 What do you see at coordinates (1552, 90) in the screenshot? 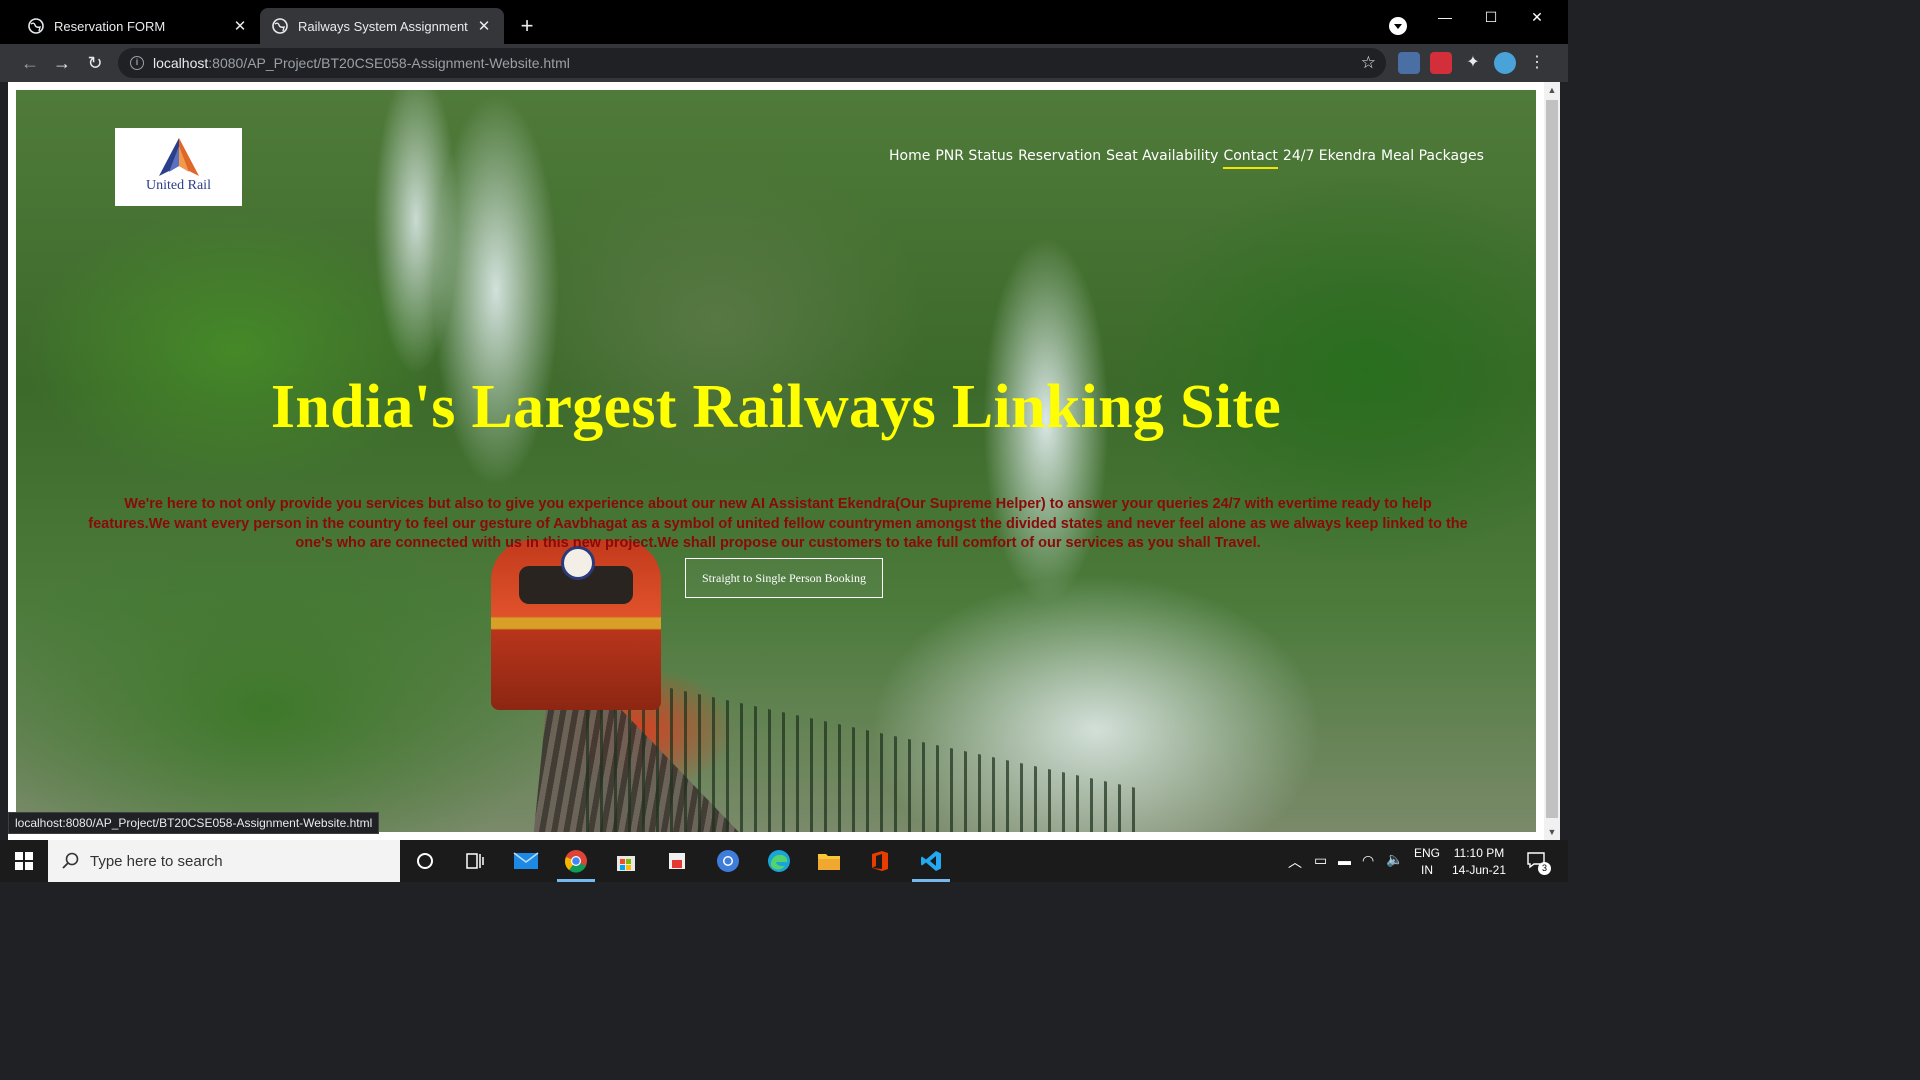
I see `scroll-up-icon: ▲` at bounding box center [1552, 90].